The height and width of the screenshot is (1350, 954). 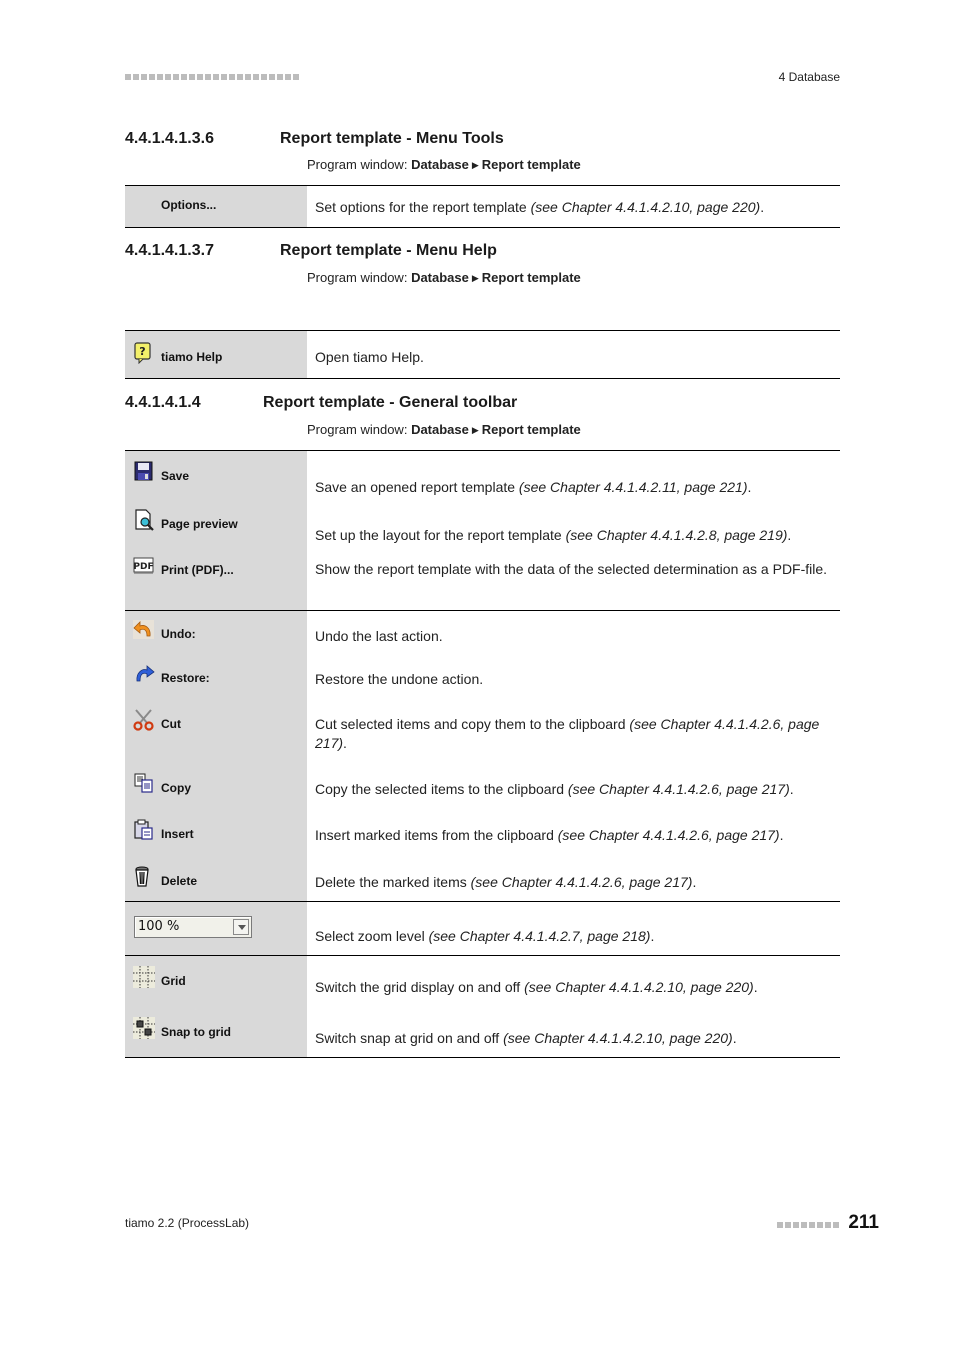 I want to click on chapter-reference-link: (see Chapter 4.4.1.4.2.7, page 218), so click(x=540, y=936).